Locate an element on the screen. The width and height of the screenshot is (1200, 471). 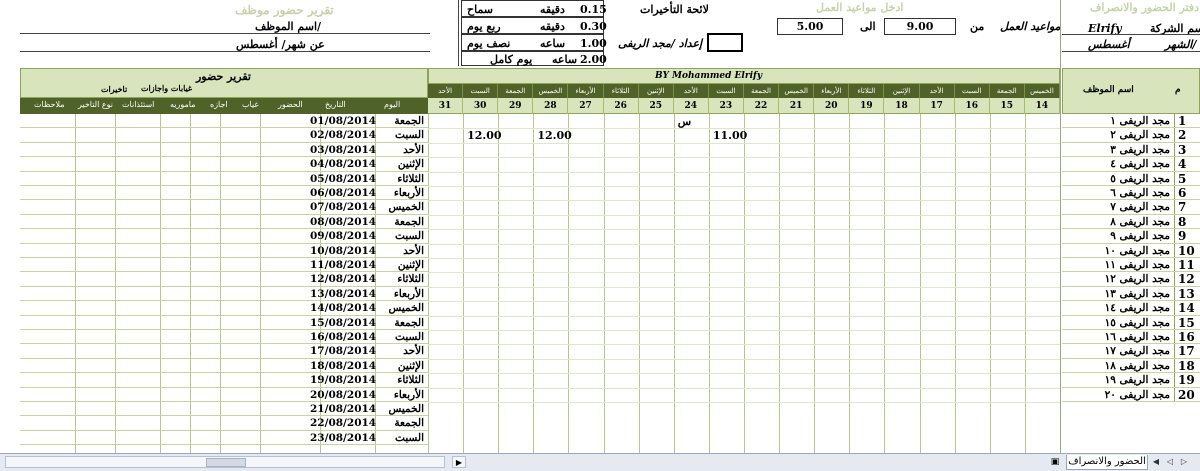
next-sheet-icon: ▷ is located at coordinates (1184, 462).